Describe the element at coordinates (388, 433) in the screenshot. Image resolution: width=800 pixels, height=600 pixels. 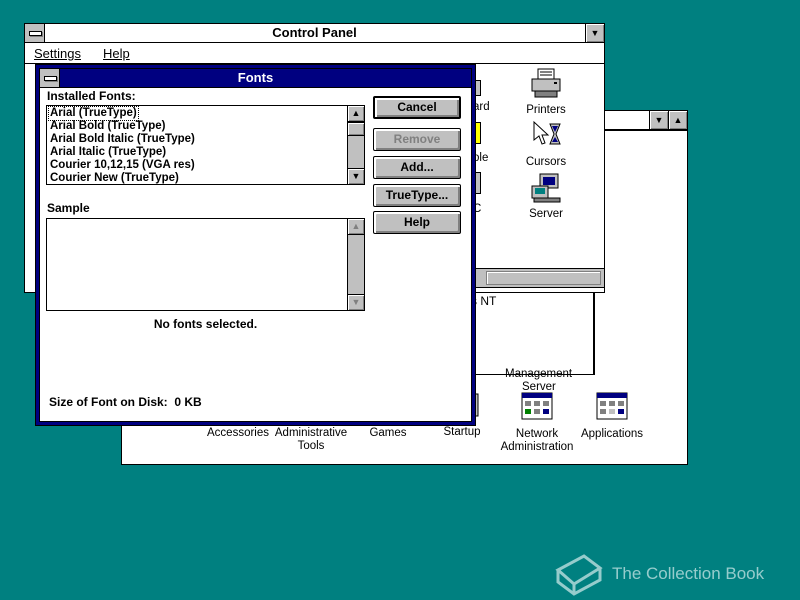
I see `icon-games: Games` at that location.